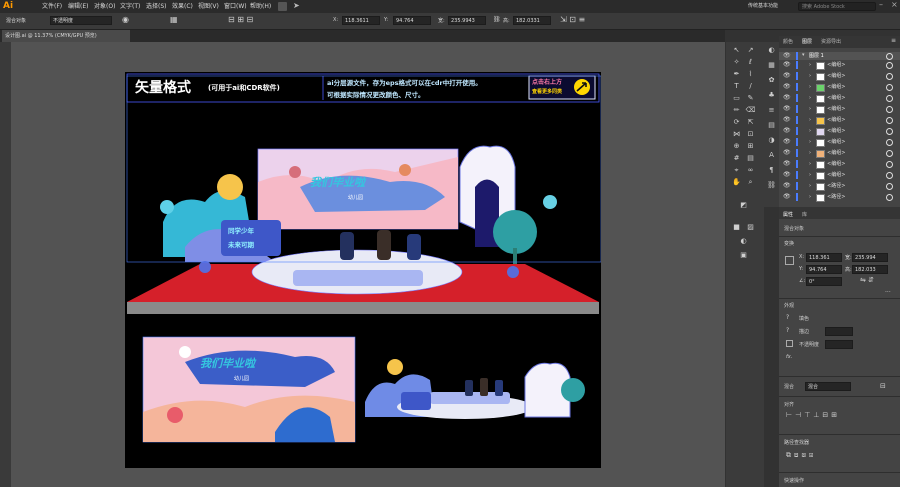 The height and width of the screenshot is (487, 900). What do you see at coordinates (750, 62) in the screenshot?
I see `lasso-tool-icon: ℓ` at bounding box center [750, 62].